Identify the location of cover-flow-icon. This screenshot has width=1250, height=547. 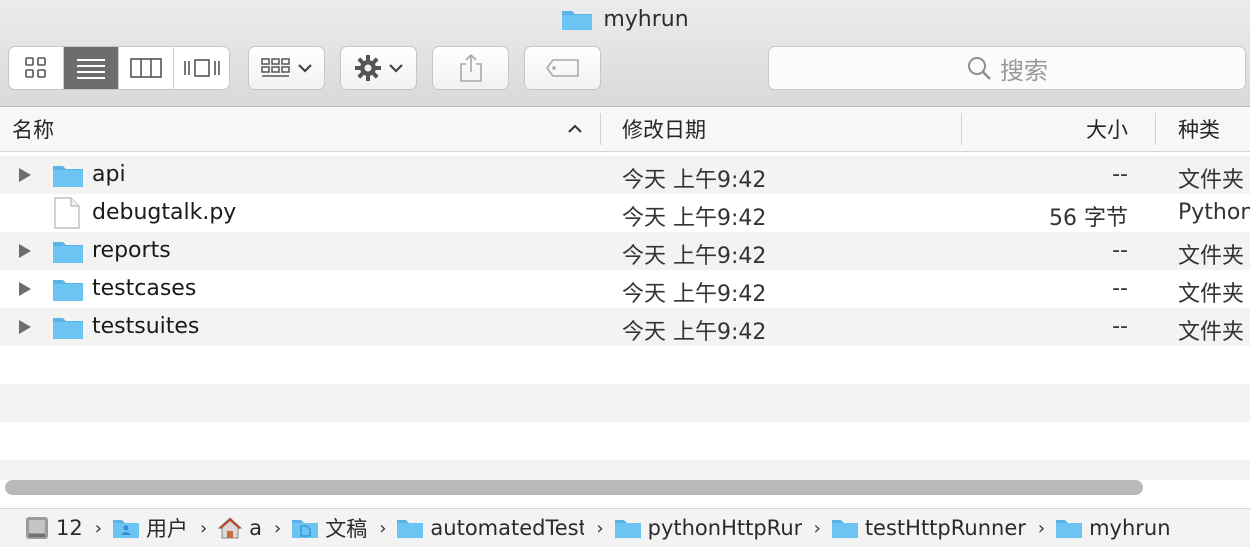
(201, 68).